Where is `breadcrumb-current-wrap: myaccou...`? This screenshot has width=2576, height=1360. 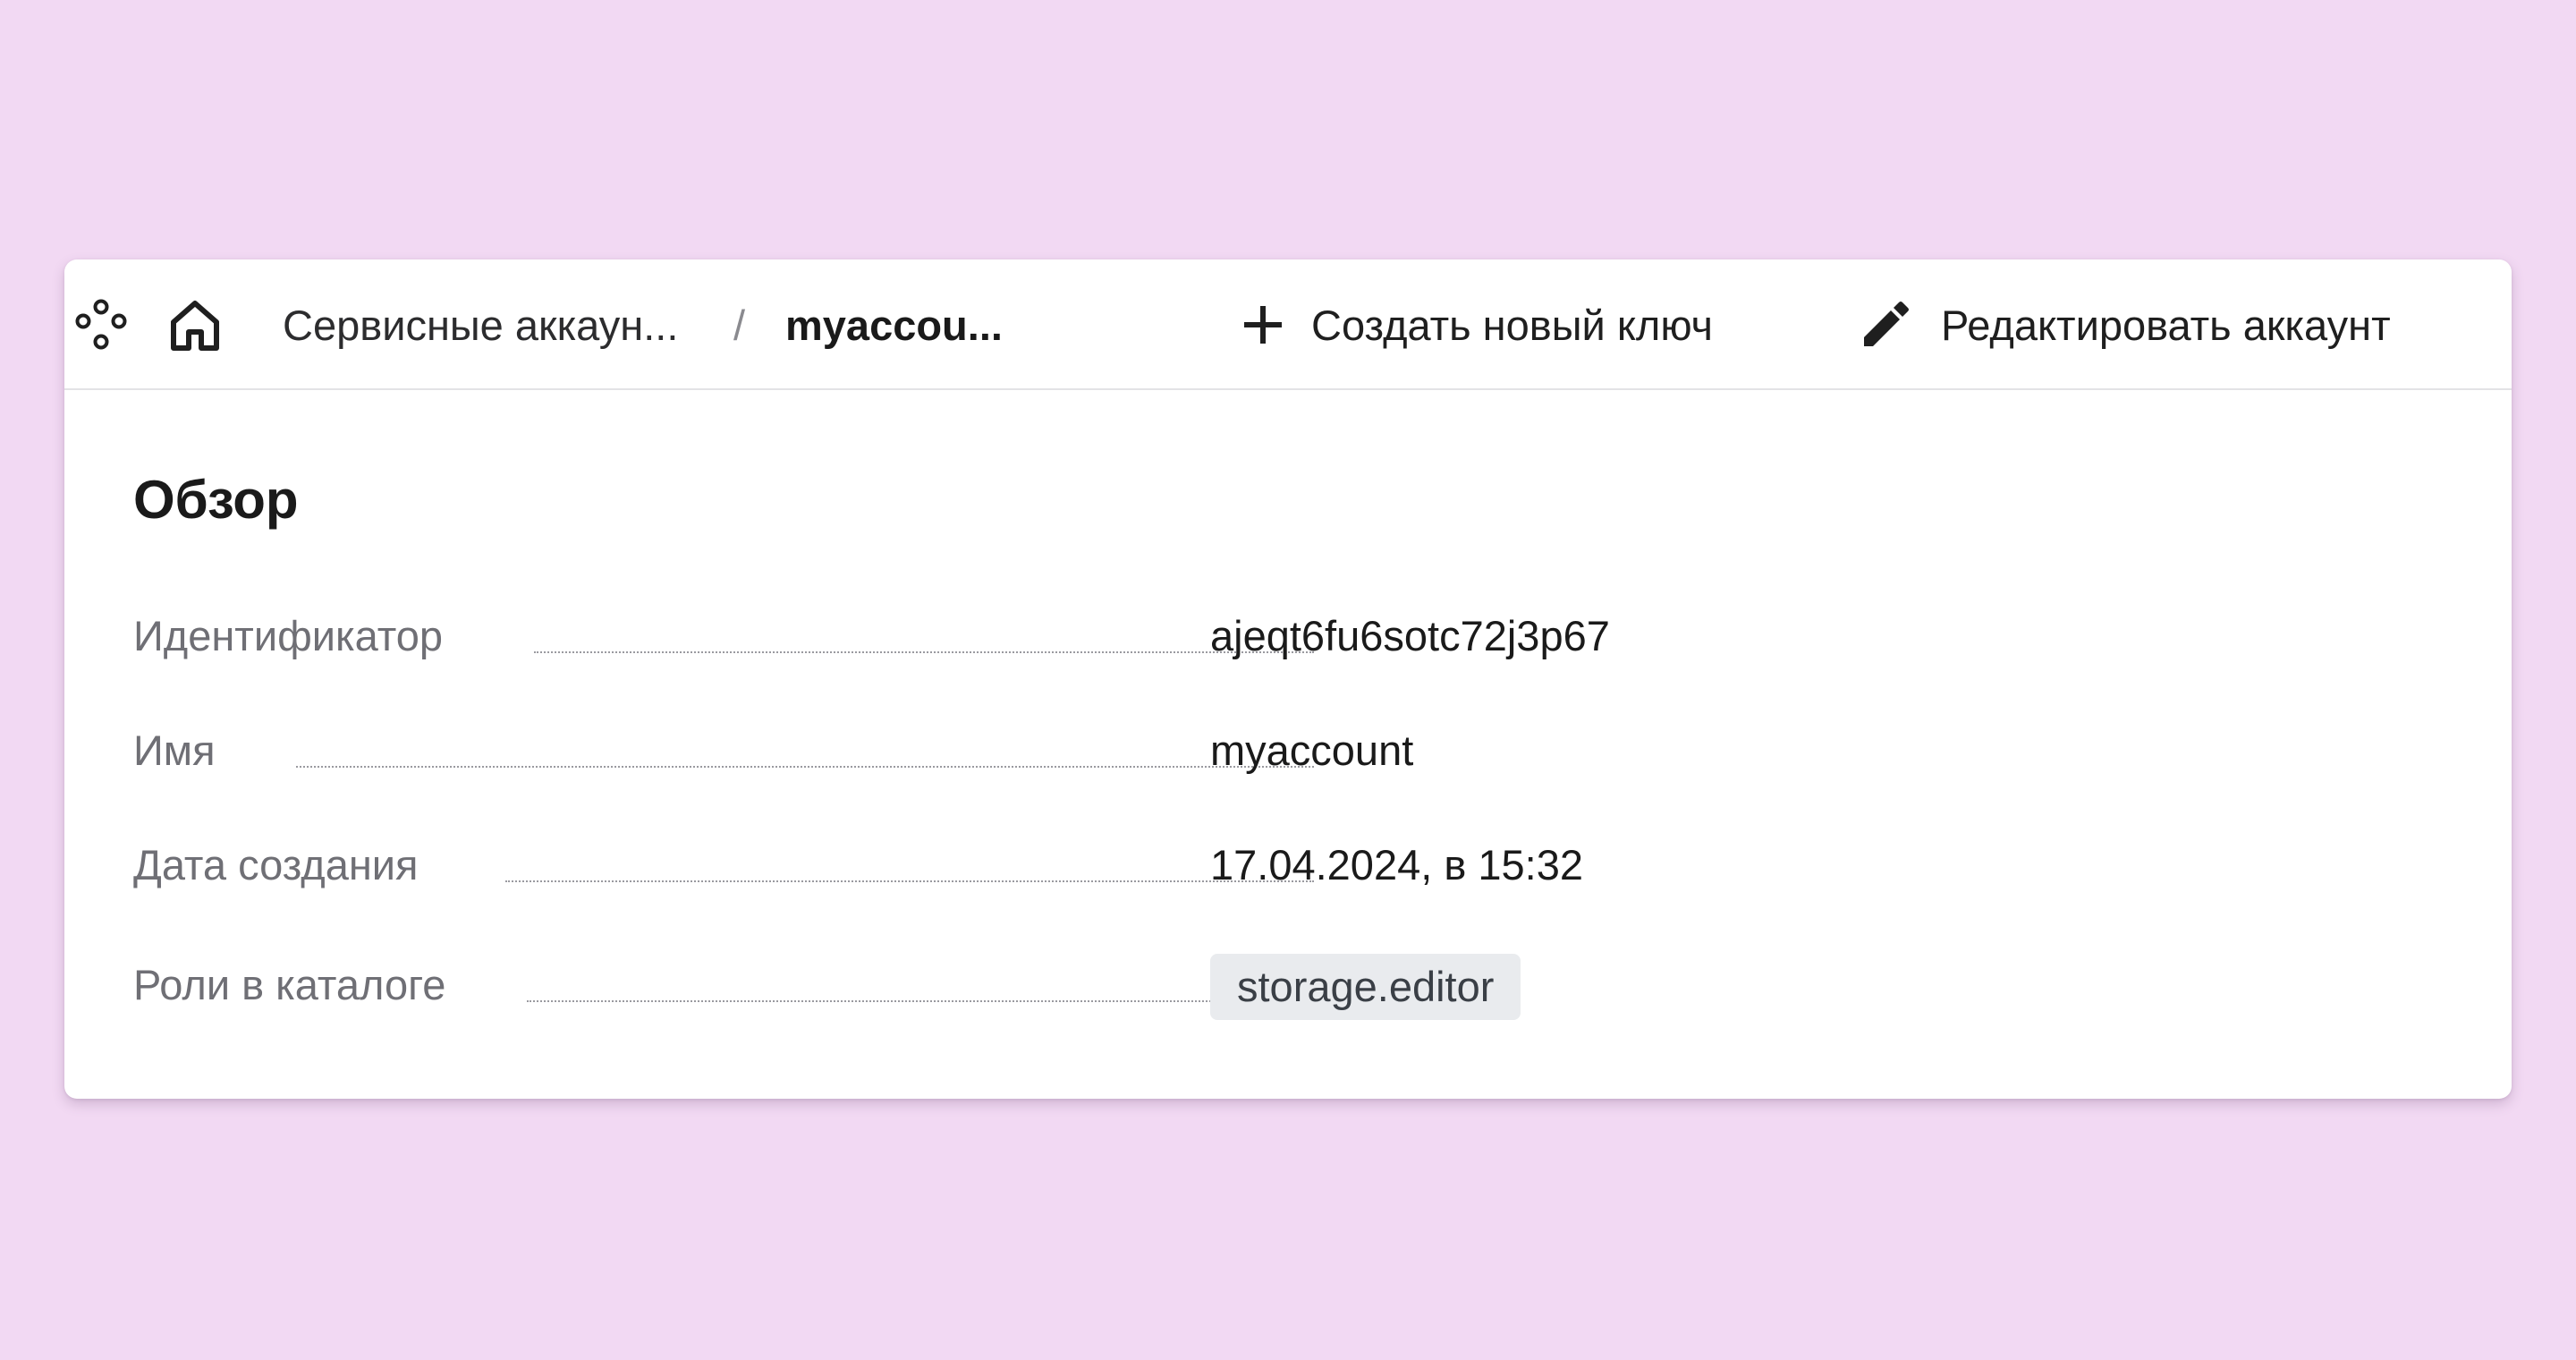 breadcrumb-current-wrap: myaccou... is located at coordinates (894, 324).